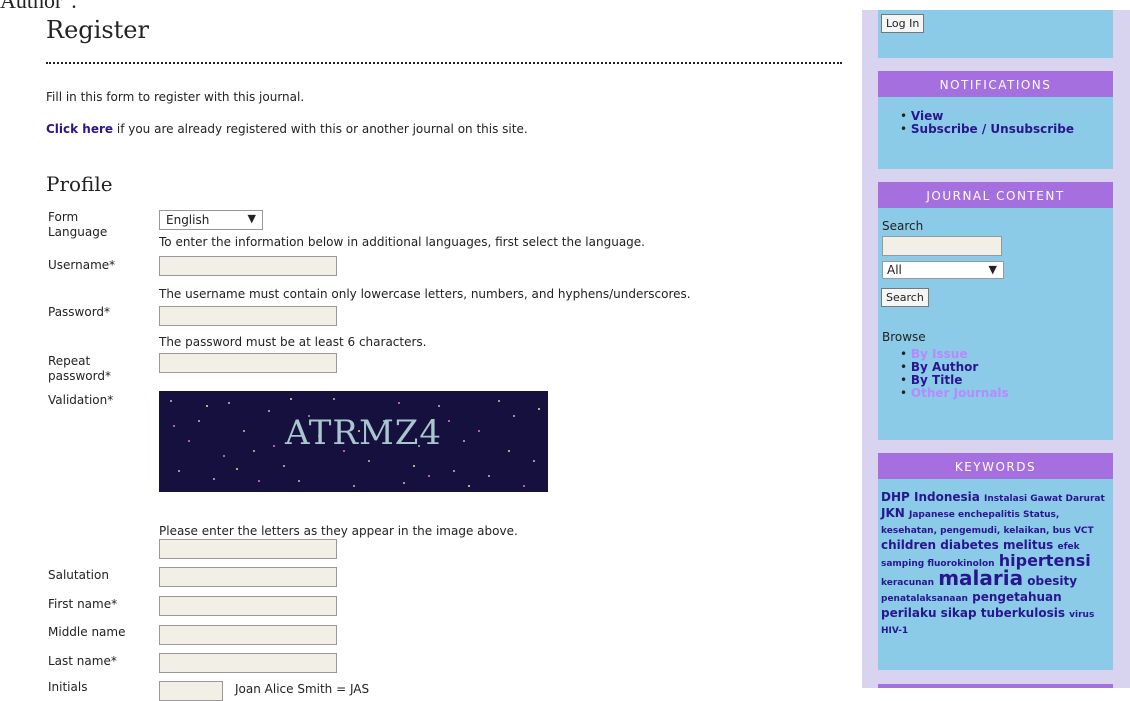 Image resolution: width=1130 pixels, height=701 pixels. What do you see at coordinates (248, 635) in the screenshot?
I see `middle-name-input` at bounding box center [248, 635].